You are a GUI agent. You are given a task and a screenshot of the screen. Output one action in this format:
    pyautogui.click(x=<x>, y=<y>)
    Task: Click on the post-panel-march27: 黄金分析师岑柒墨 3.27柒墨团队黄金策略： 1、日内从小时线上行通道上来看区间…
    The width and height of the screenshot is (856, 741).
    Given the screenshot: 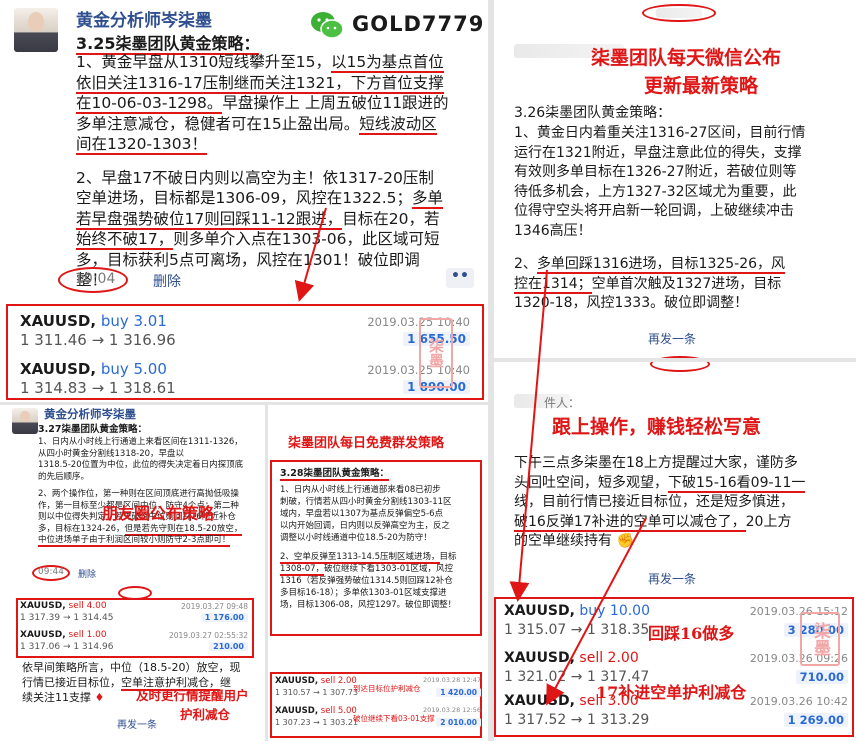 What is the action you would take?
    pyautogui.click(x=135, y=502)
    